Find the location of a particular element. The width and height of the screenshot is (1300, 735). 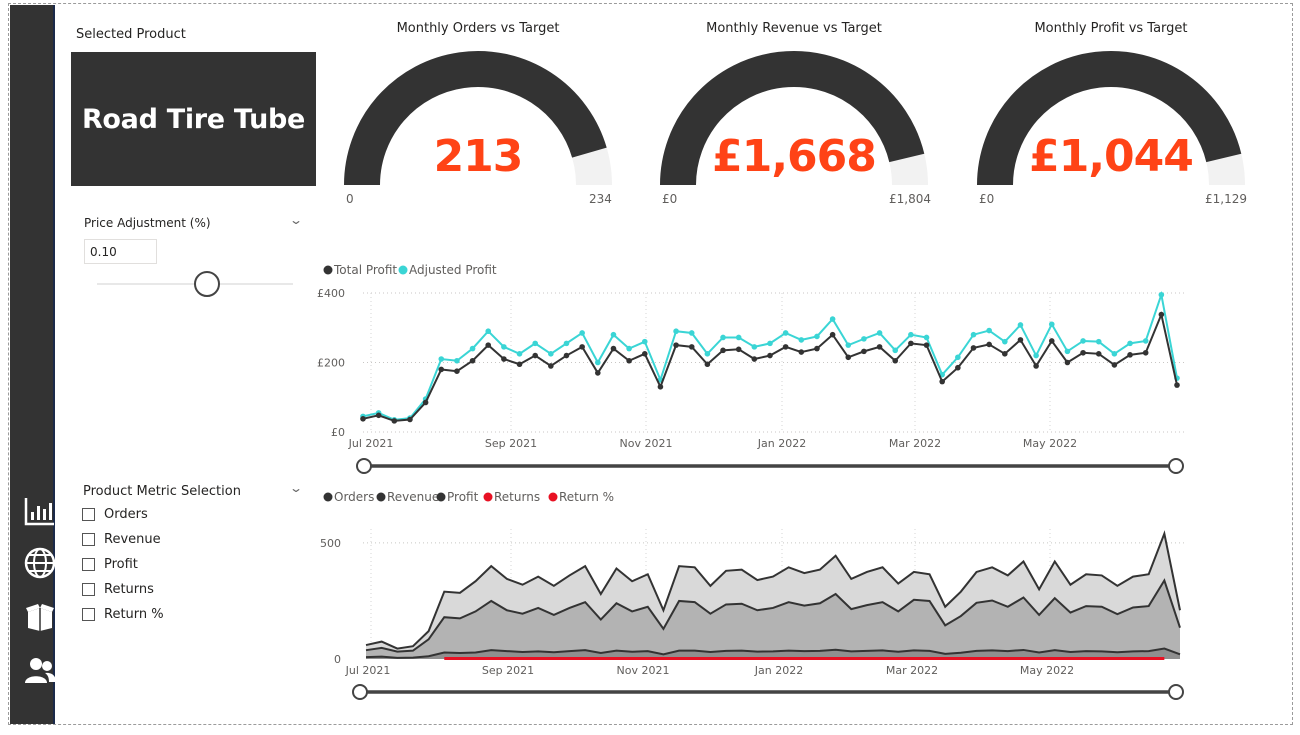

metric-option-profit: Profit is located at coordinates (110, 564).